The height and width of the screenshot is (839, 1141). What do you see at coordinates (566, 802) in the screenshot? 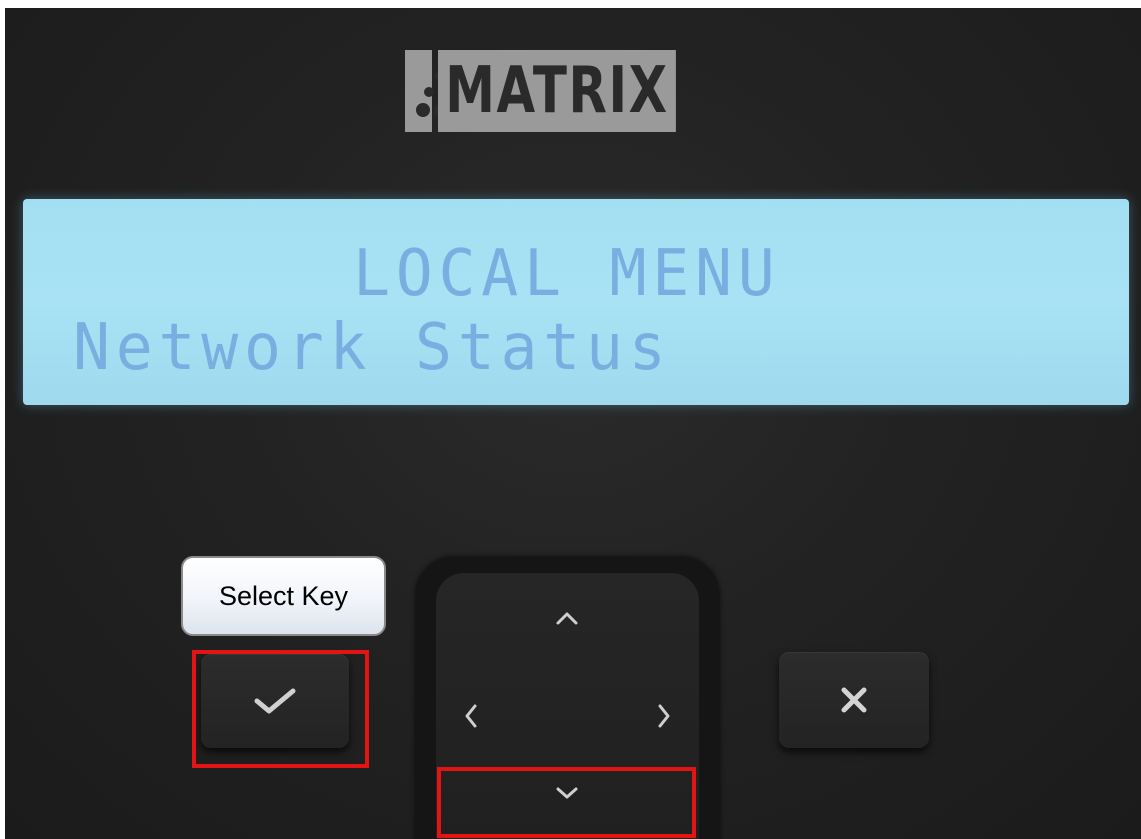
I see `down-key-highlight` at bounding box center [566, 802].